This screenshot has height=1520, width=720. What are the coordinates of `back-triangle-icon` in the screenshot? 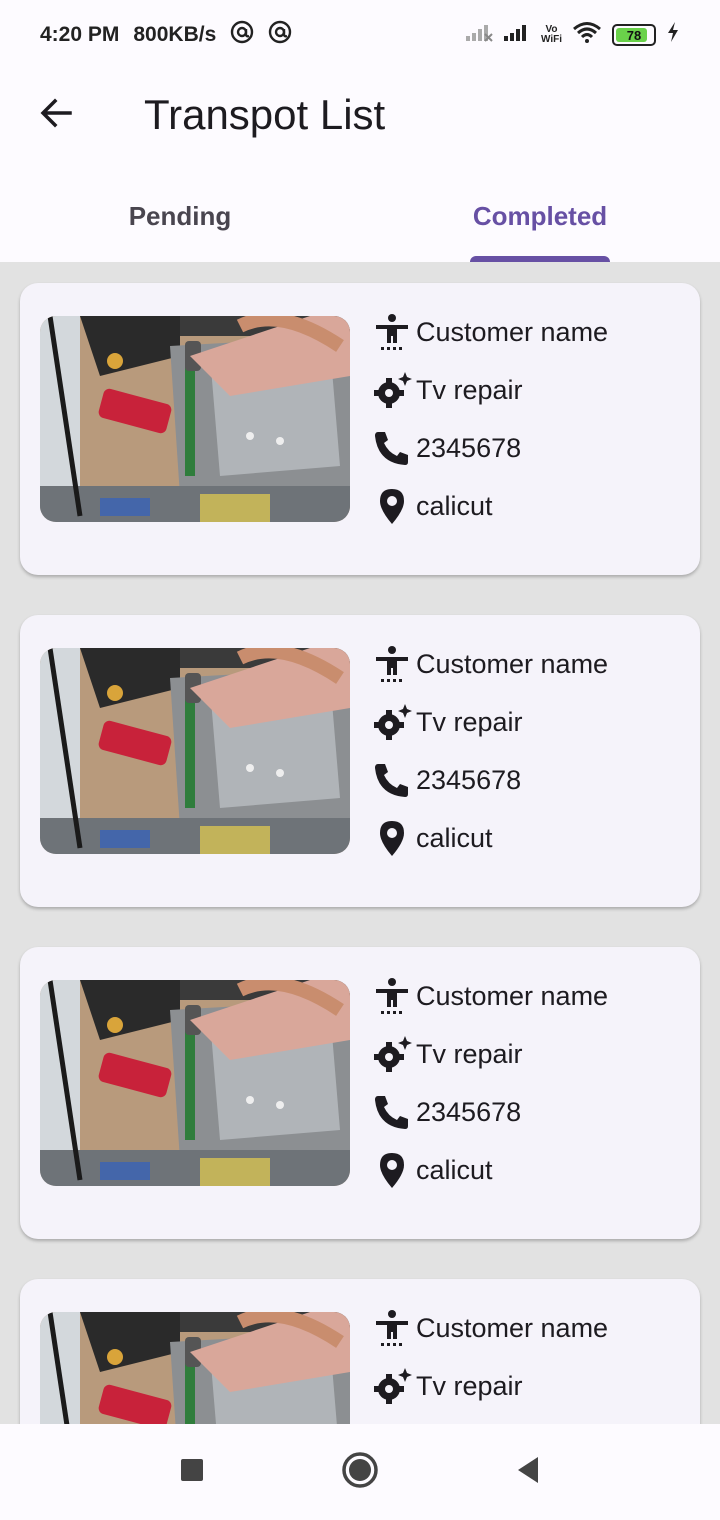 It's located at (528, 1472).